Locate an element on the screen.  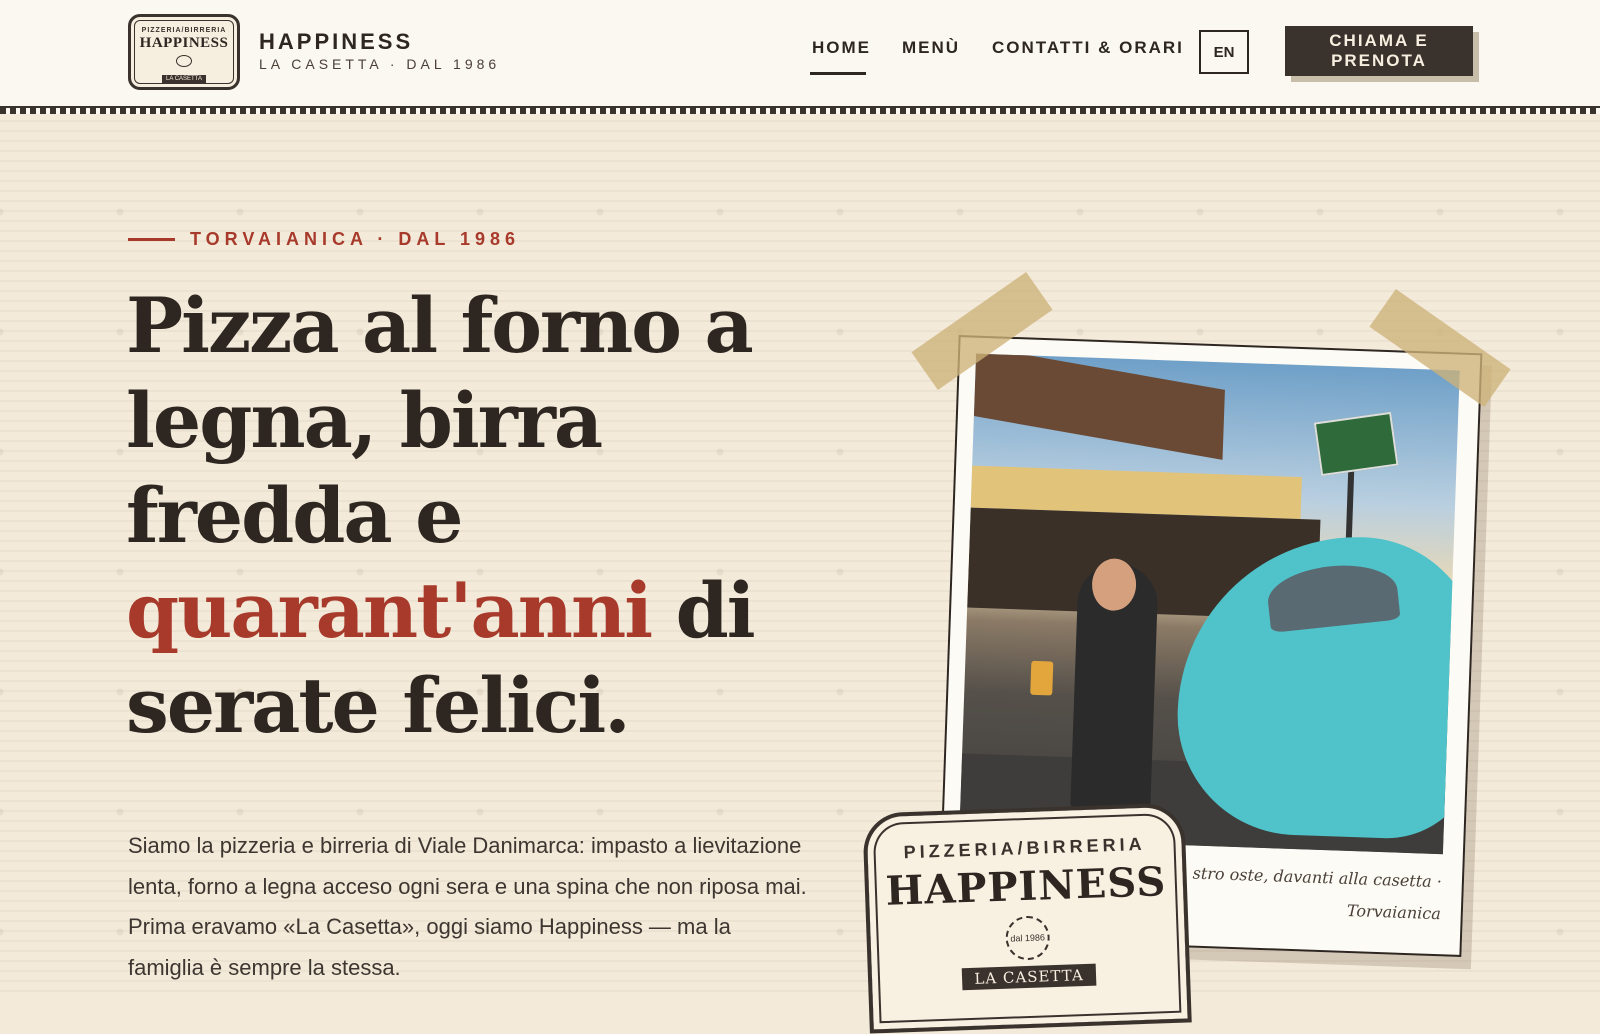
headline-accent: quarant'anni is located at coordinates (389, 610).